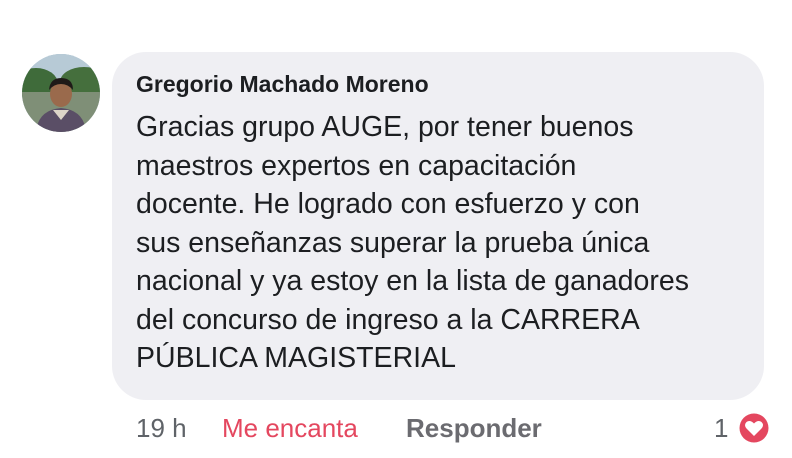 This screenshot has width=792, height=458. What do you see at coordinates (754, 428) in the screenshot?
I see `love-heart-icon` at bounding box center [754, 428].